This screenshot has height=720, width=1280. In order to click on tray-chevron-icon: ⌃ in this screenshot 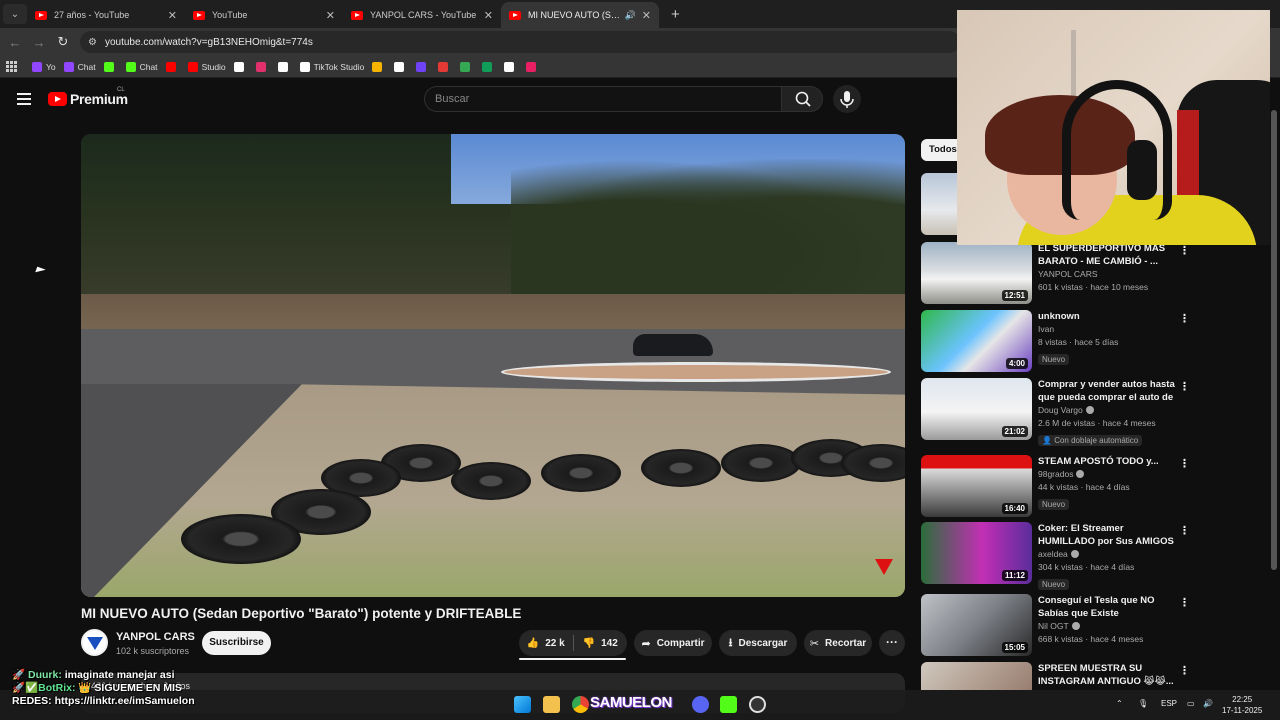, I will do `click(1119, 703)`.